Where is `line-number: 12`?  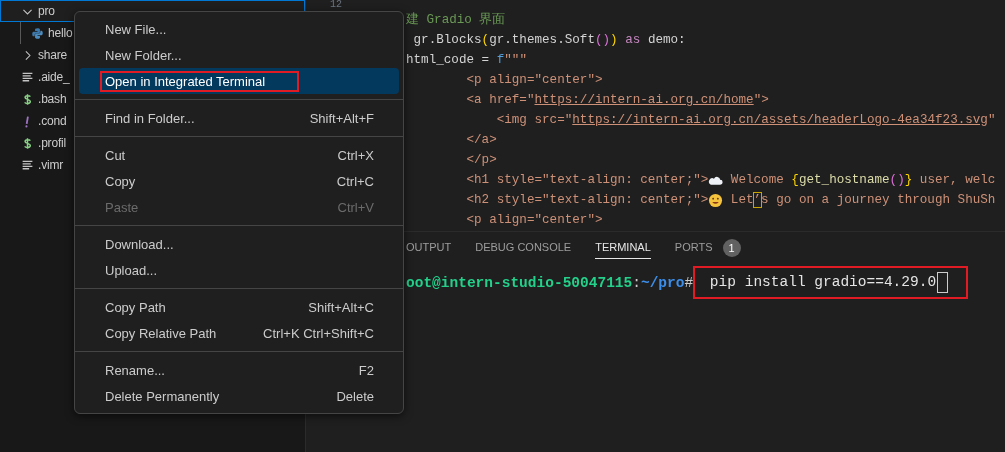 line-number: 12 is located at coordinates (336, 5).